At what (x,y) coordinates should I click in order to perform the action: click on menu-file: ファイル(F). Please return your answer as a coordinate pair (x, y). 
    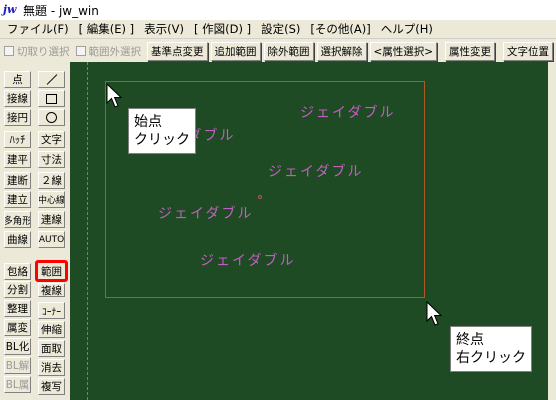
    Looking at the image, I should click on (38, 29).